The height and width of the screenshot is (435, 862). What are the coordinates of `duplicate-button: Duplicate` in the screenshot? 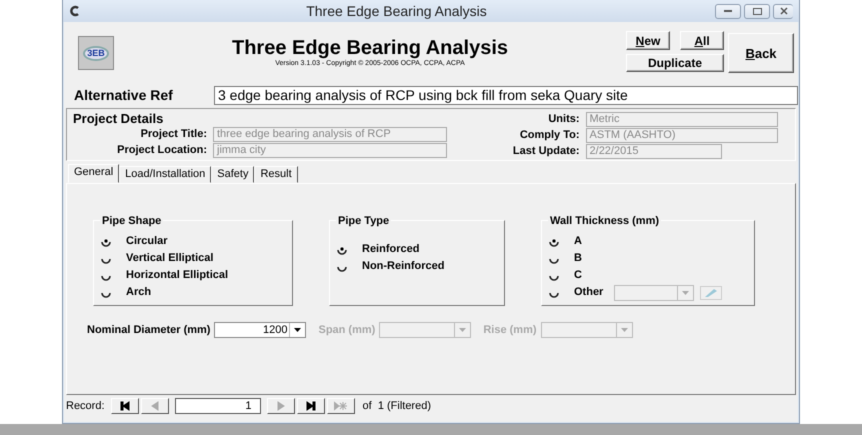 It's located at (675, 63).